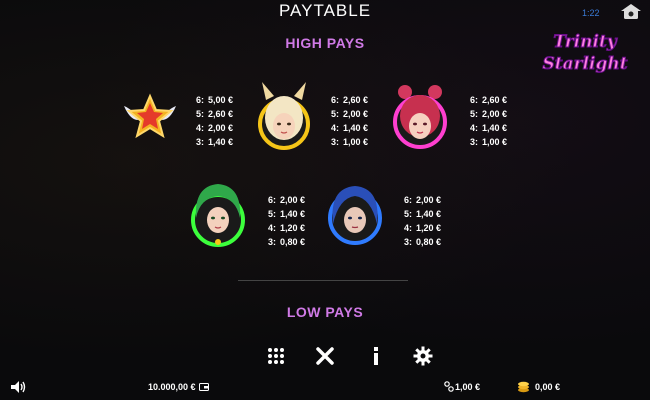 This screenshot has height=400, width=650. I want to click on divider, so click(323, 280).